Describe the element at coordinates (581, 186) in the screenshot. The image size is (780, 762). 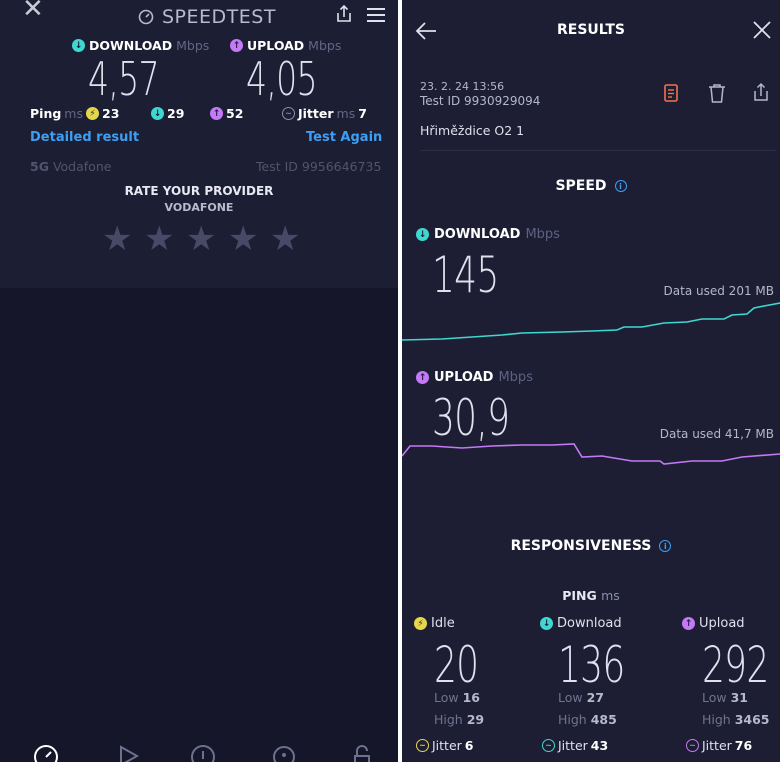
I see `speed-heading-text: SPEED` at that location.